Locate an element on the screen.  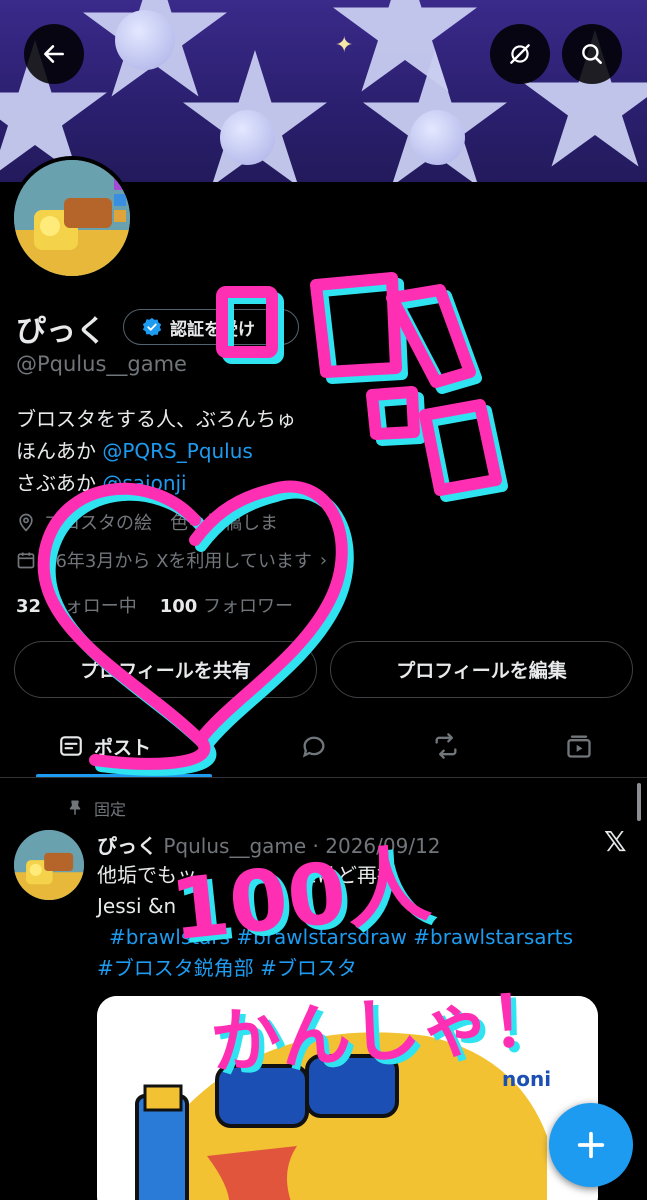
search-button is located at coordinates (592, 54).